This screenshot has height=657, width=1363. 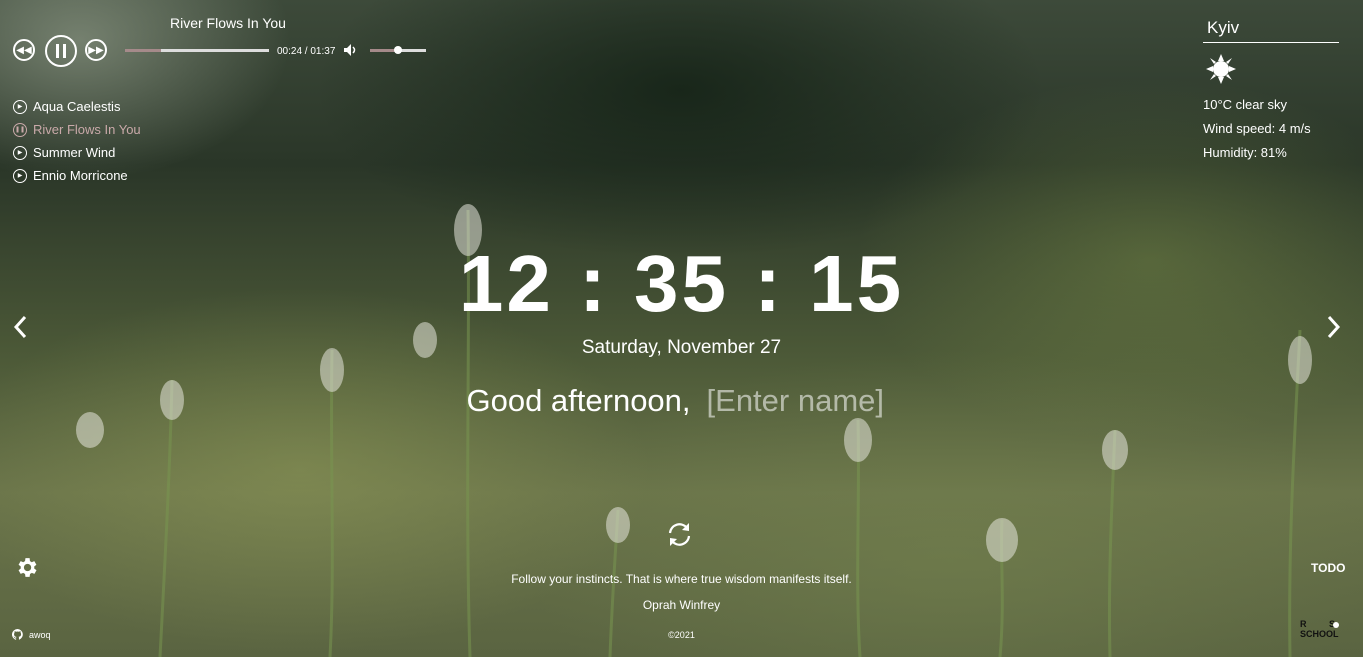 What do you see at coordinates (20, 129) in the screenshot?
I see `pause-icon: ❚❚` at bounding box center [20, 129].